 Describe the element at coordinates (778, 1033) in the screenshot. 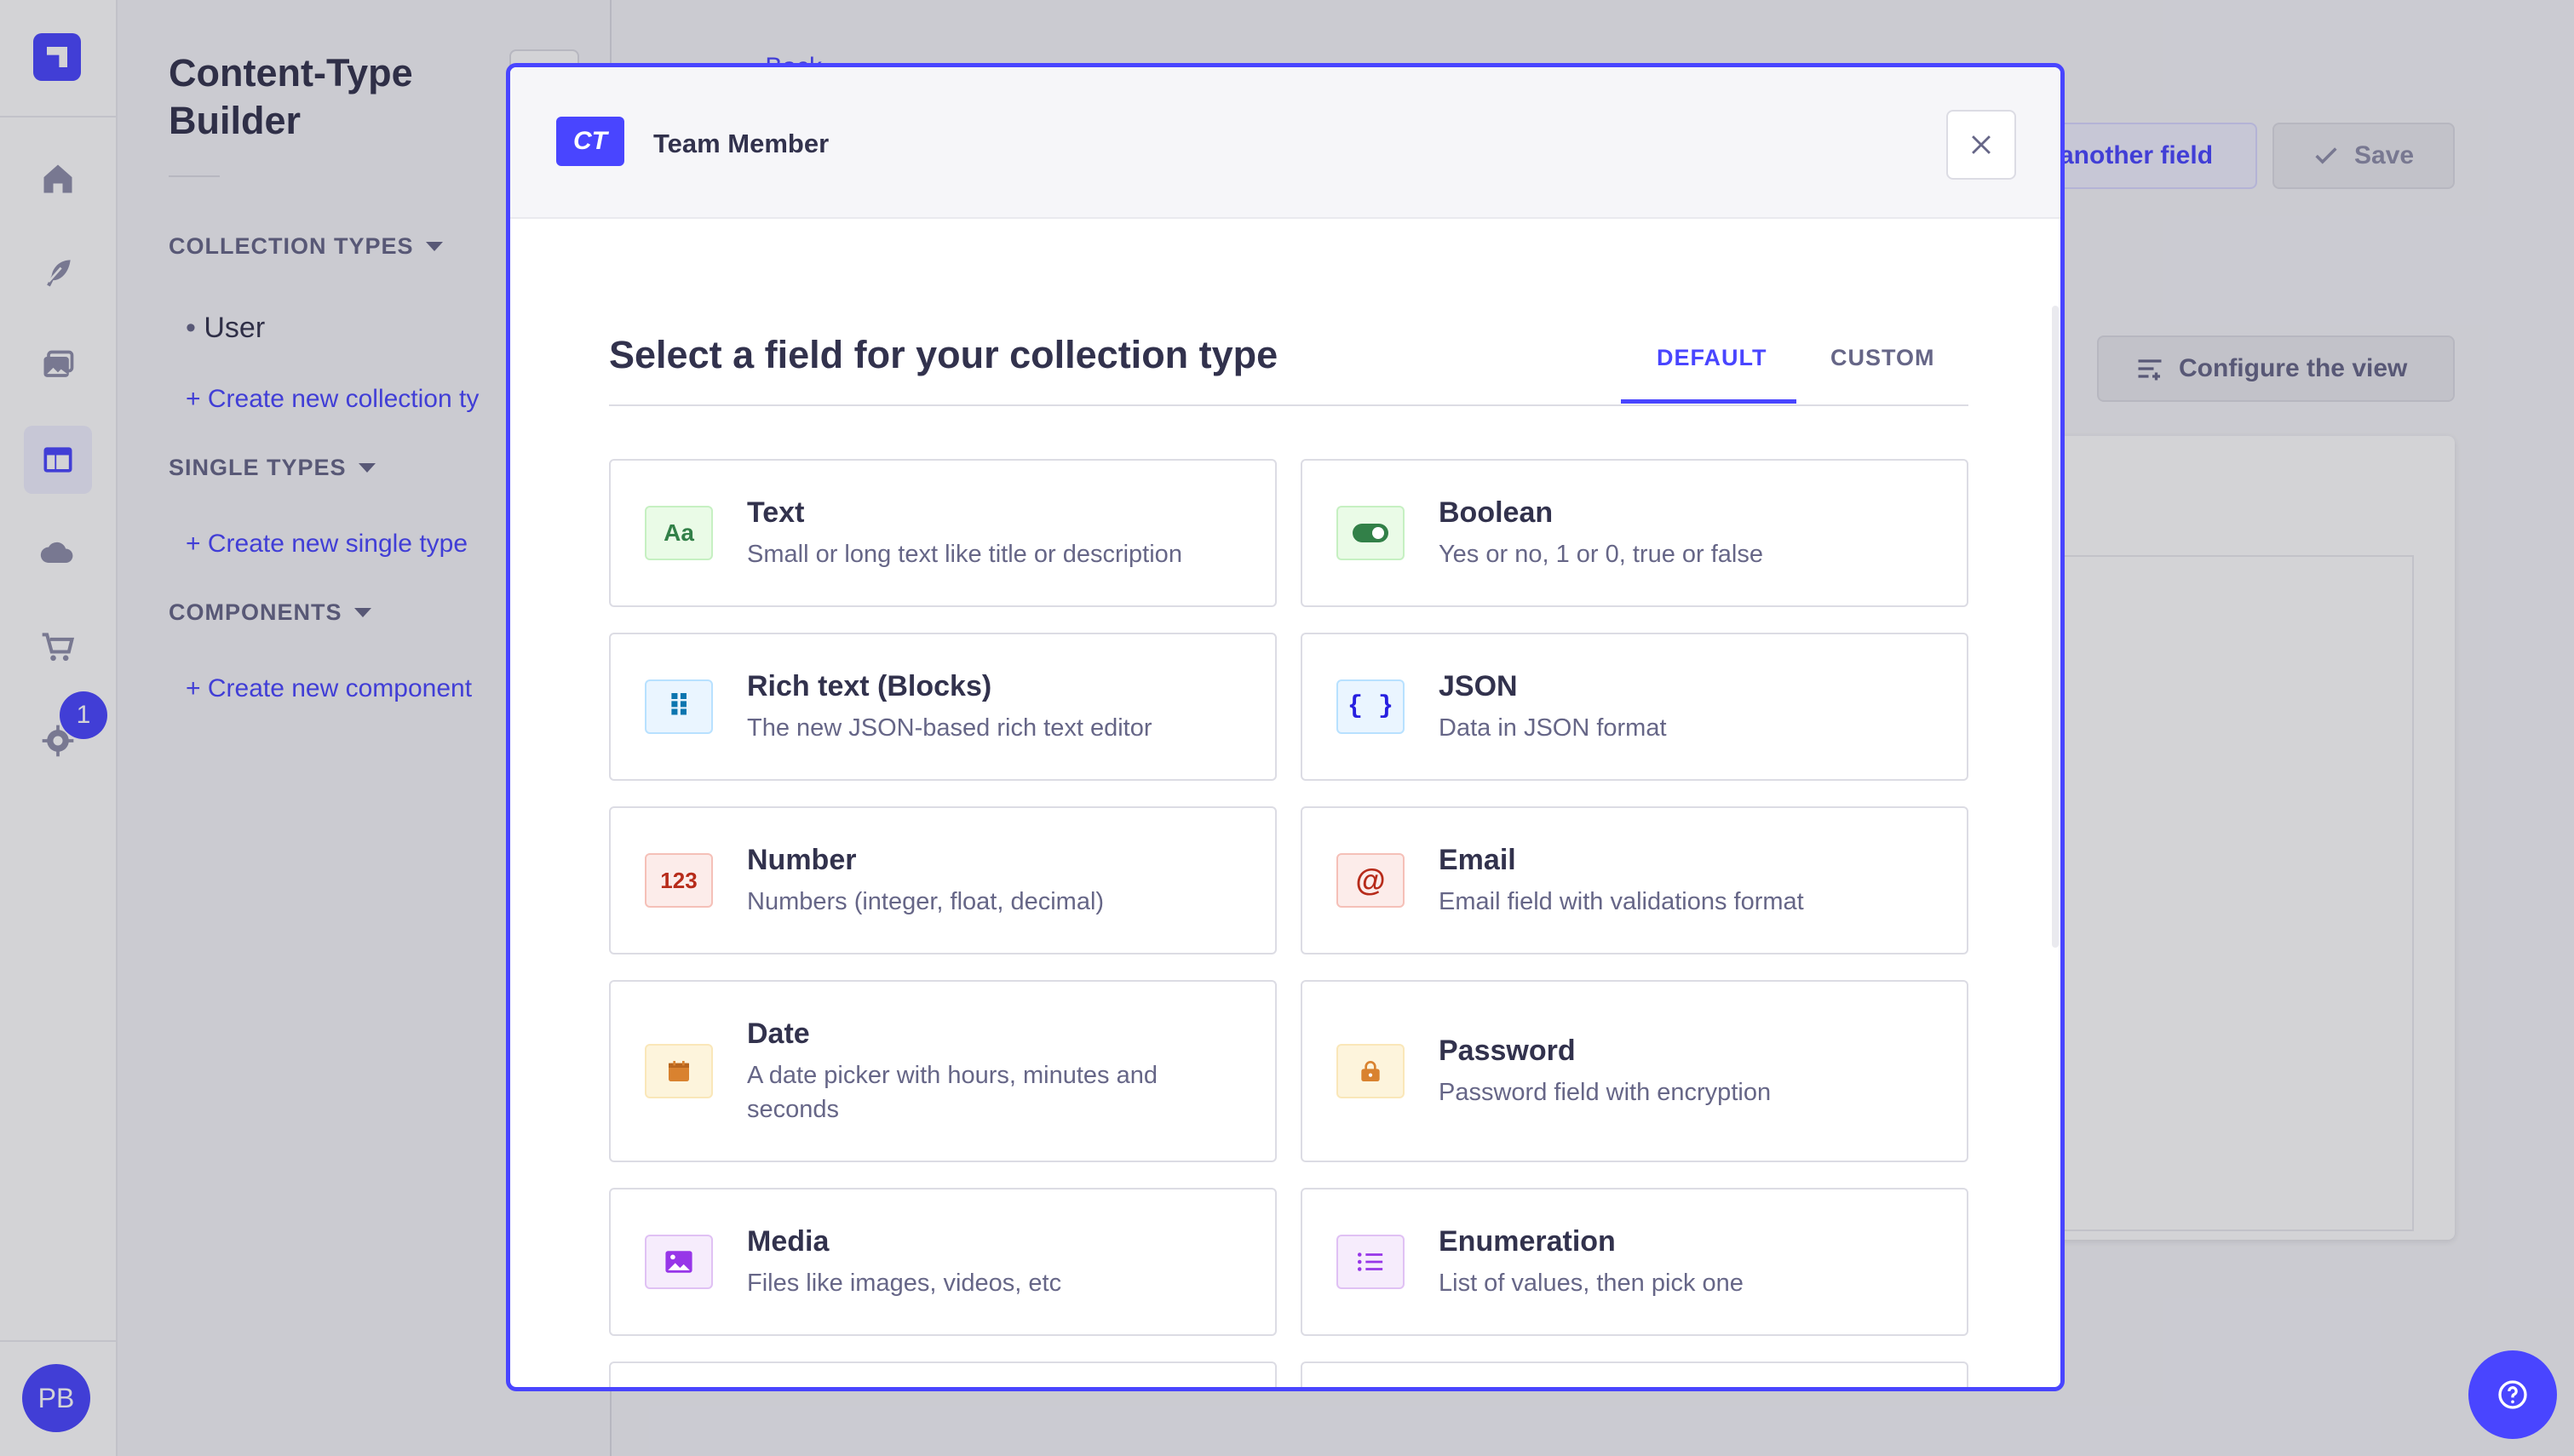

I see `field-name: Date` at that location.